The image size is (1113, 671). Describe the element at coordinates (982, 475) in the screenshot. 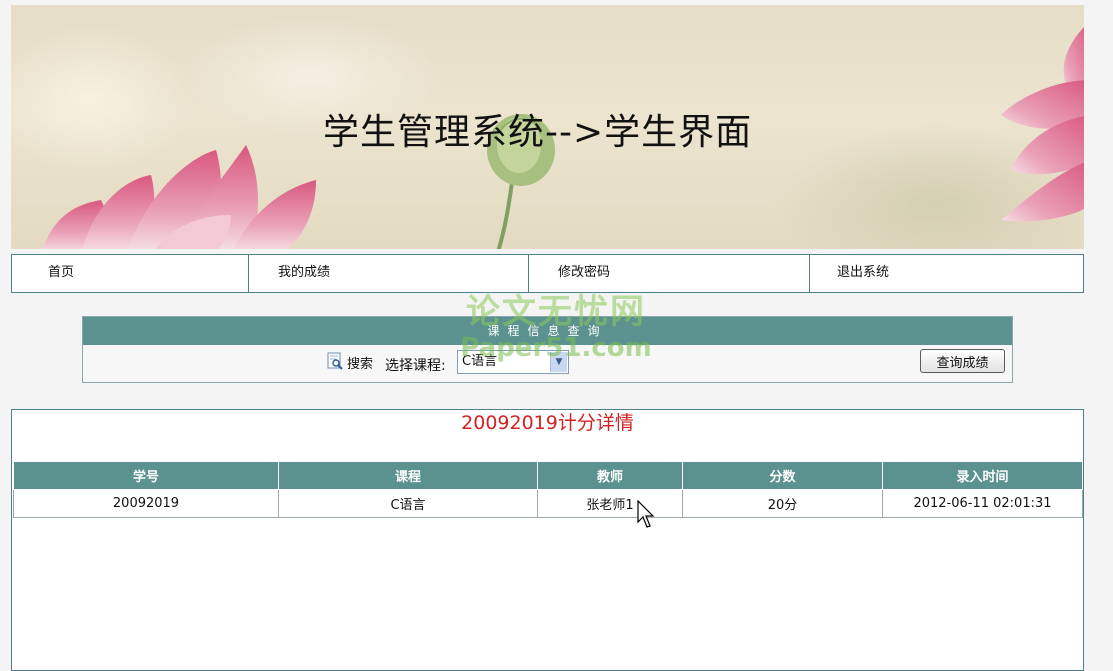

I see `column-header-entry-time: 录入时间` at that location.